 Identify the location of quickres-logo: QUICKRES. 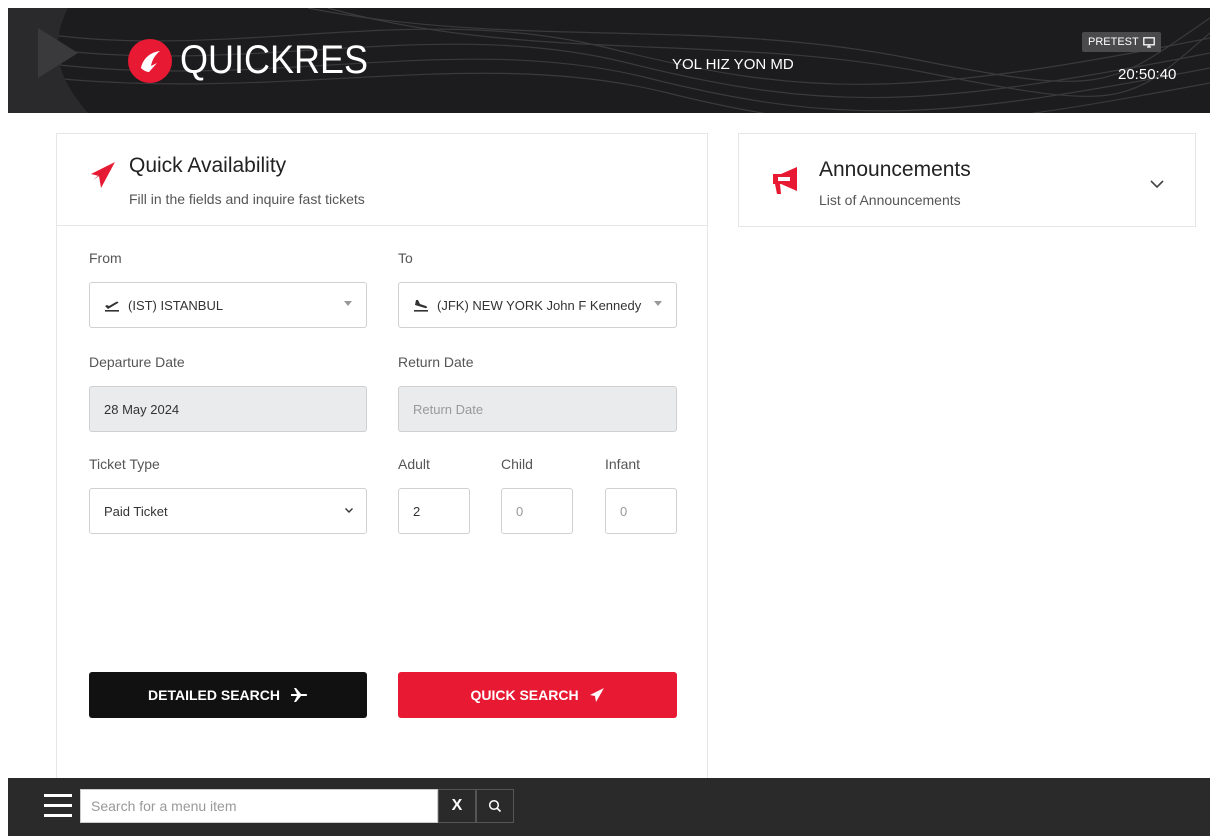
(258, 60).